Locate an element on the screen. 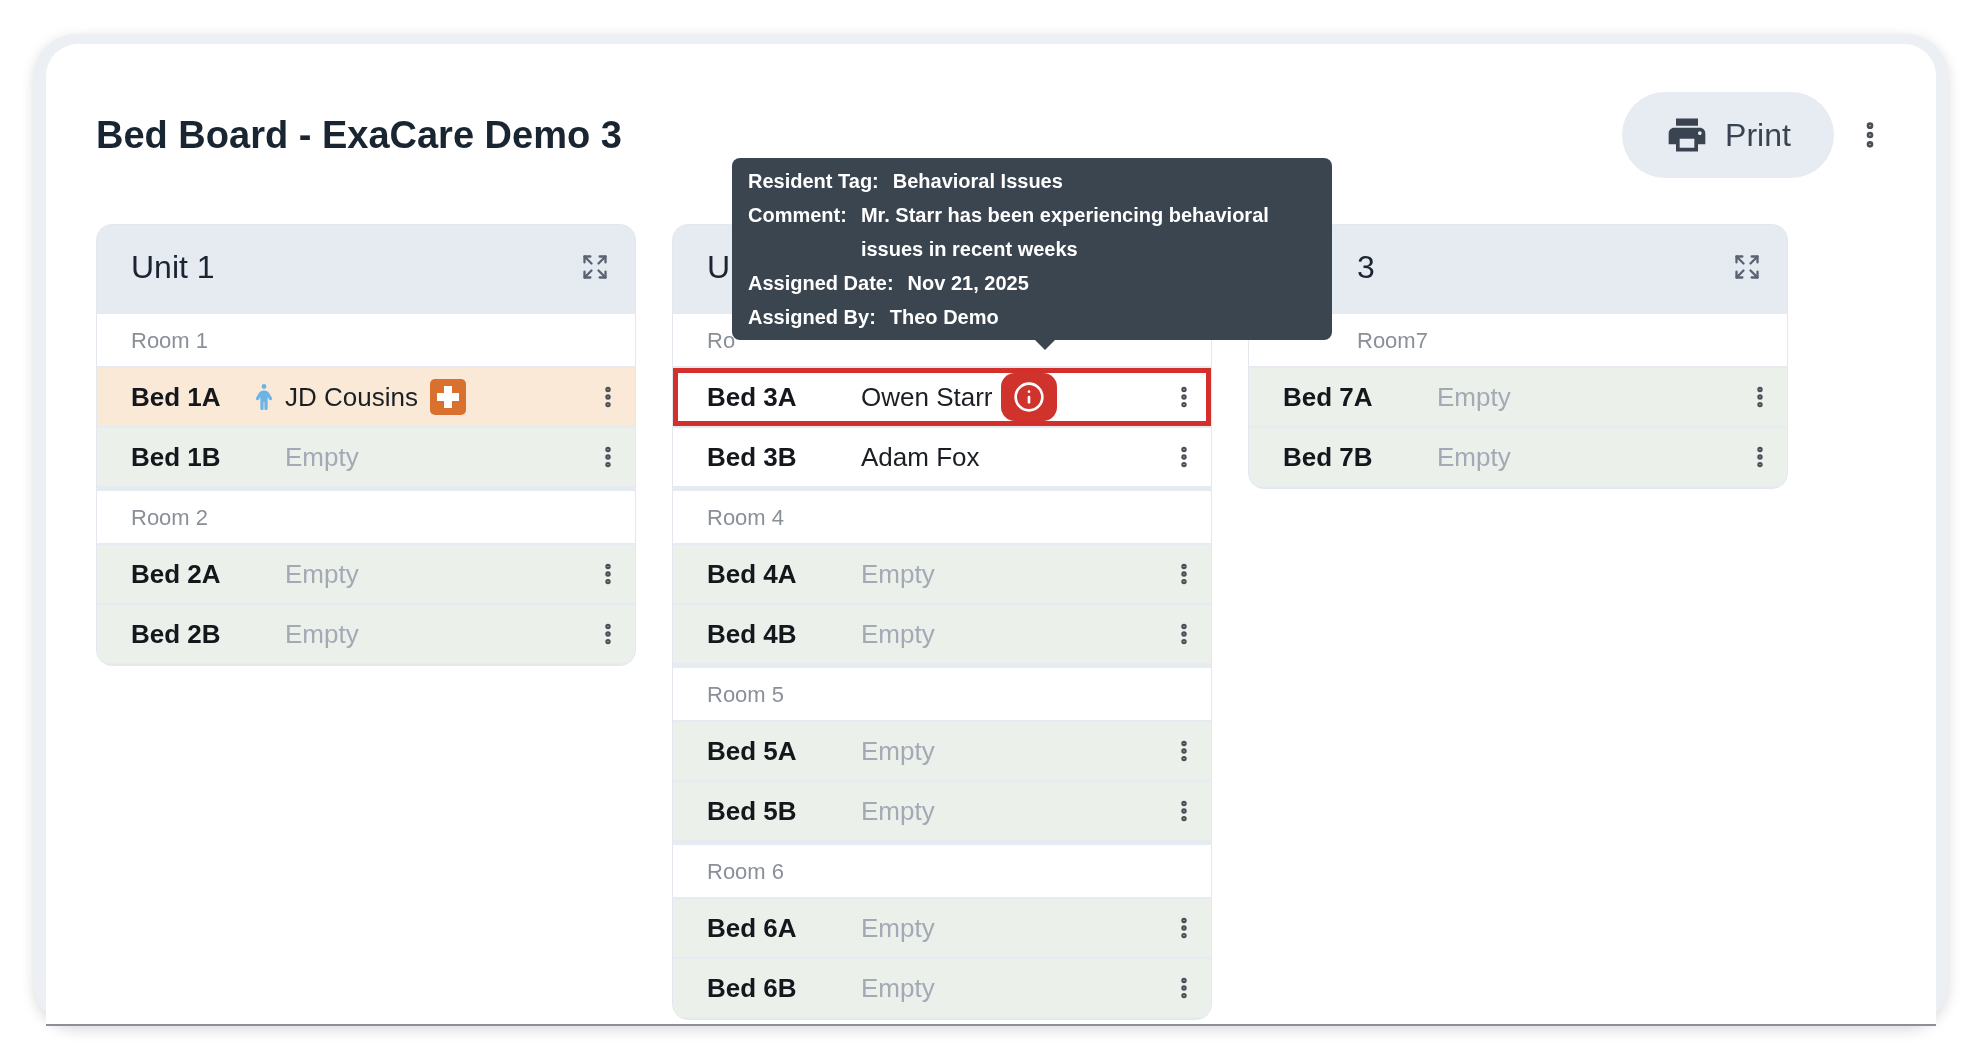 The width and height of the screenshot is (1982, 1060). room-label: Room 4 is located at coordinates (746, 517).